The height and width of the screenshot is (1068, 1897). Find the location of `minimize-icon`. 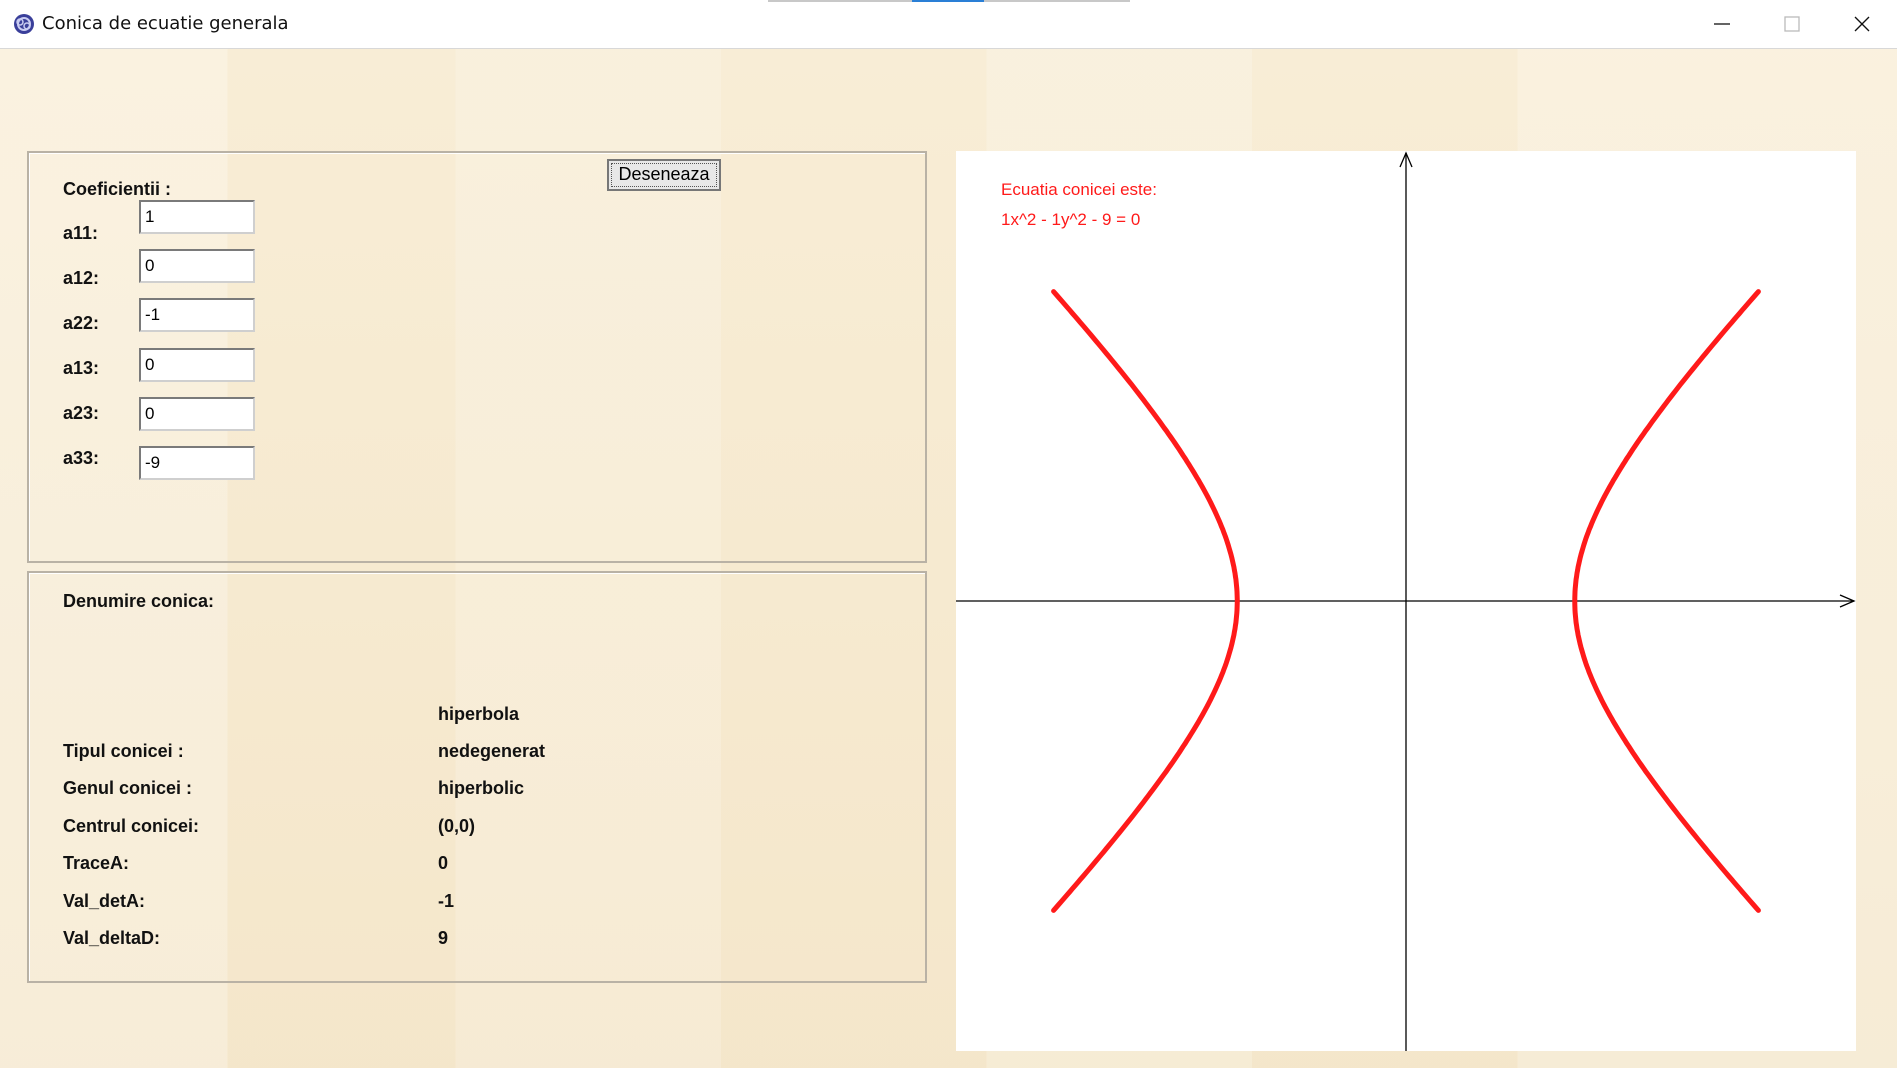

minimize-icon is located at coordinates (1722, 24).